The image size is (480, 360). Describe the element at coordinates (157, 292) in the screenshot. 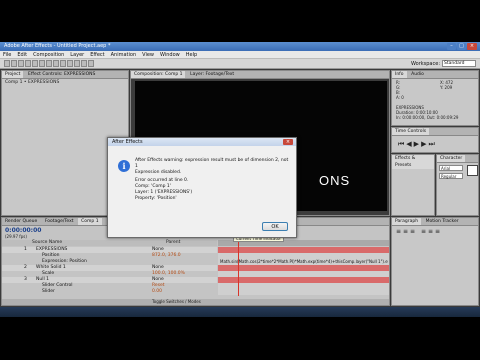

I see `layer-parent-value: 0.00` at that location.